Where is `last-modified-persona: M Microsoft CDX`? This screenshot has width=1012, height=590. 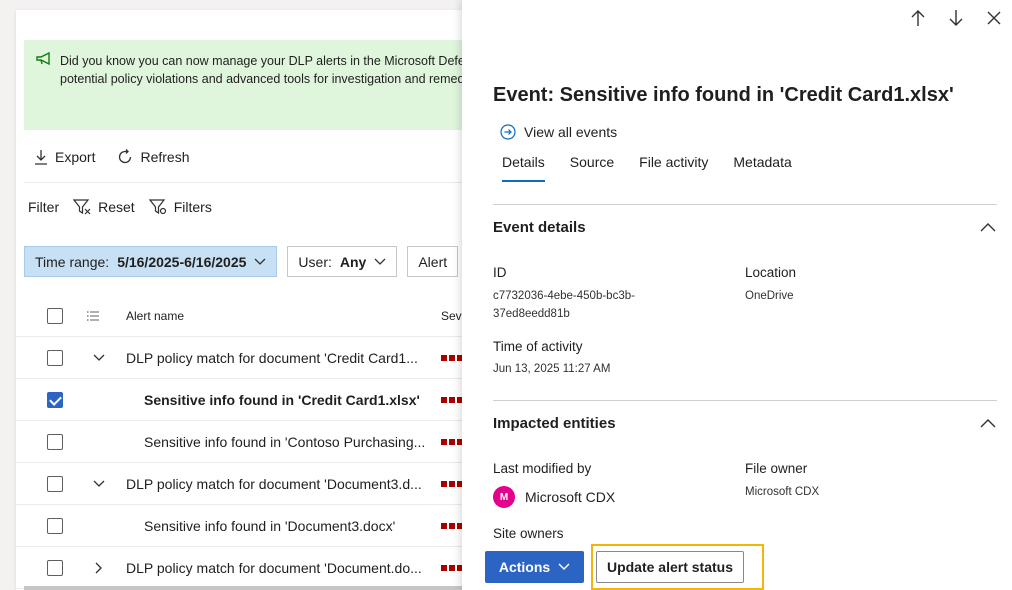 last-modified-persona: M Microsoft CDX is located at coordinates (554, 497).